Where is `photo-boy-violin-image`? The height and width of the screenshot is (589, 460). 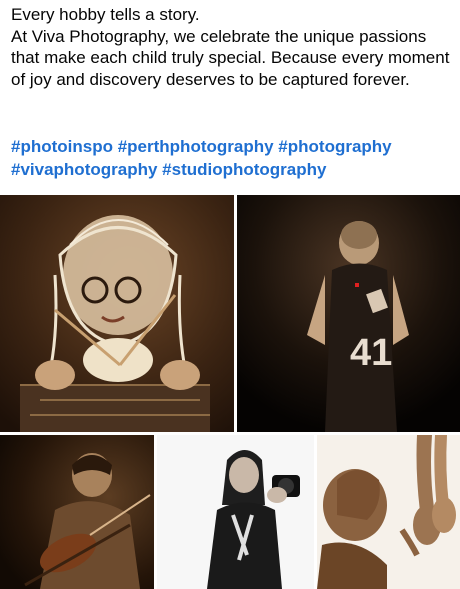 photo-boy-violin-image is located at coordinates (77, 512).